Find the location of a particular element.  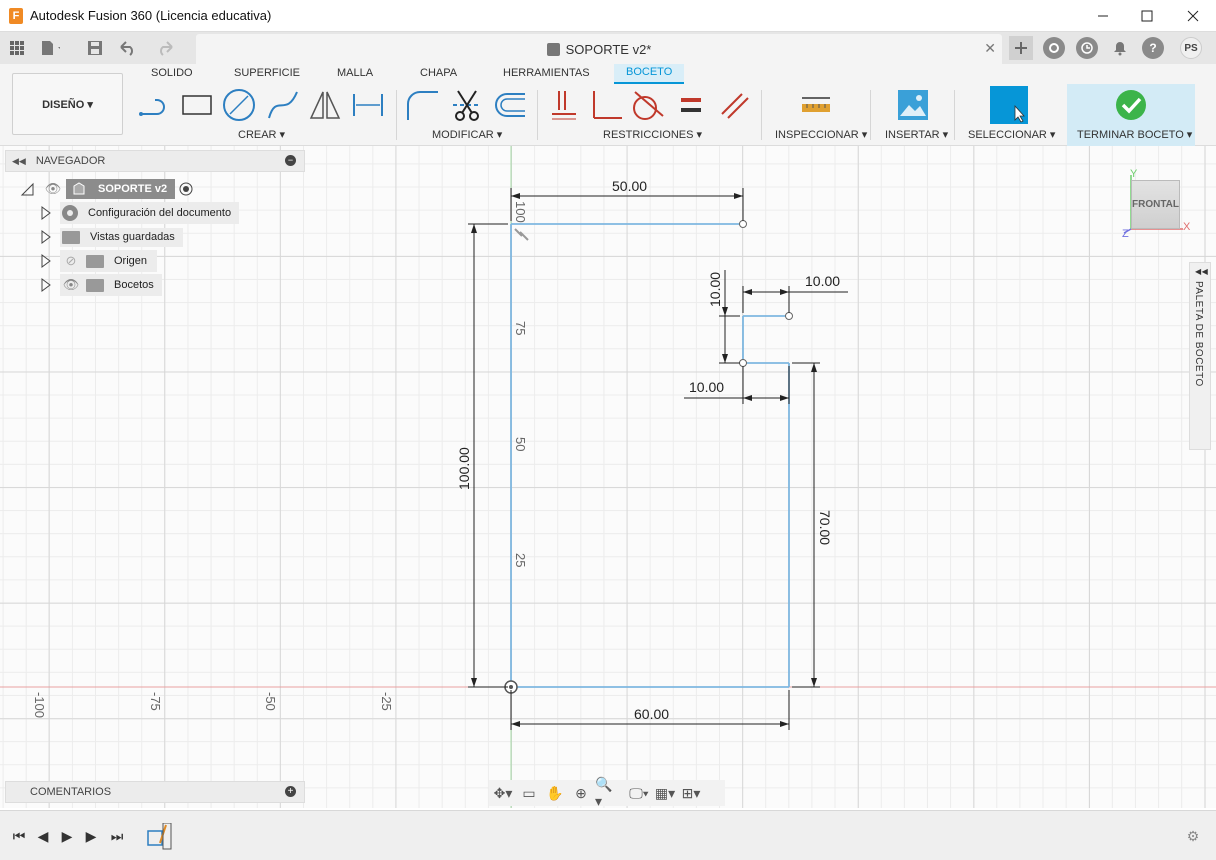

perpendicular-constraint-icon is located at coordinates (607, 105).